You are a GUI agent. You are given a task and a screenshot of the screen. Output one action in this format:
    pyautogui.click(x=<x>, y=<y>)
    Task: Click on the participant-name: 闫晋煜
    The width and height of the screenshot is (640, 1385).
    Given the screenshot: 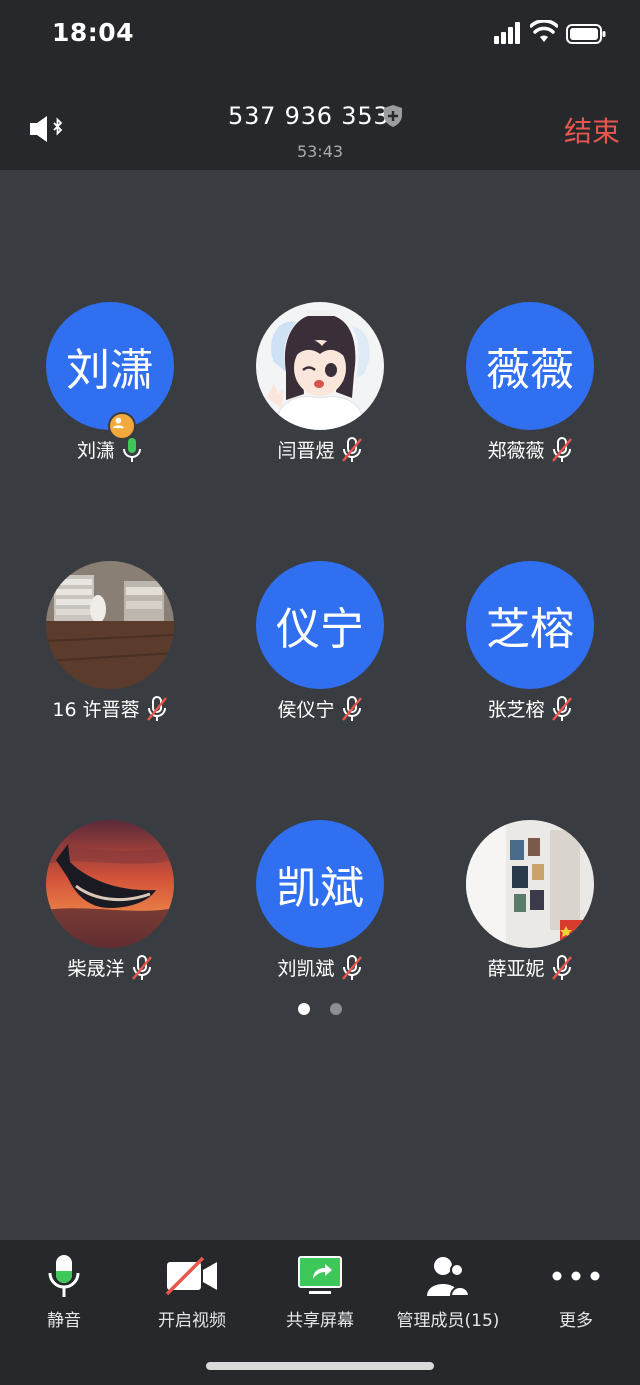 What is the action you would take?
    pyautogui.click(x=306, y=451)
    